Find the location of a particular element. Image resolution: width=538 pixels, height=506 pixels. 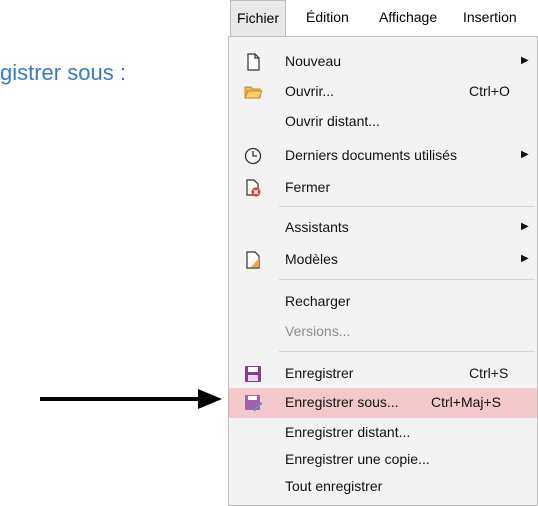

folder-open-icon is located at coordinates (253, 92).